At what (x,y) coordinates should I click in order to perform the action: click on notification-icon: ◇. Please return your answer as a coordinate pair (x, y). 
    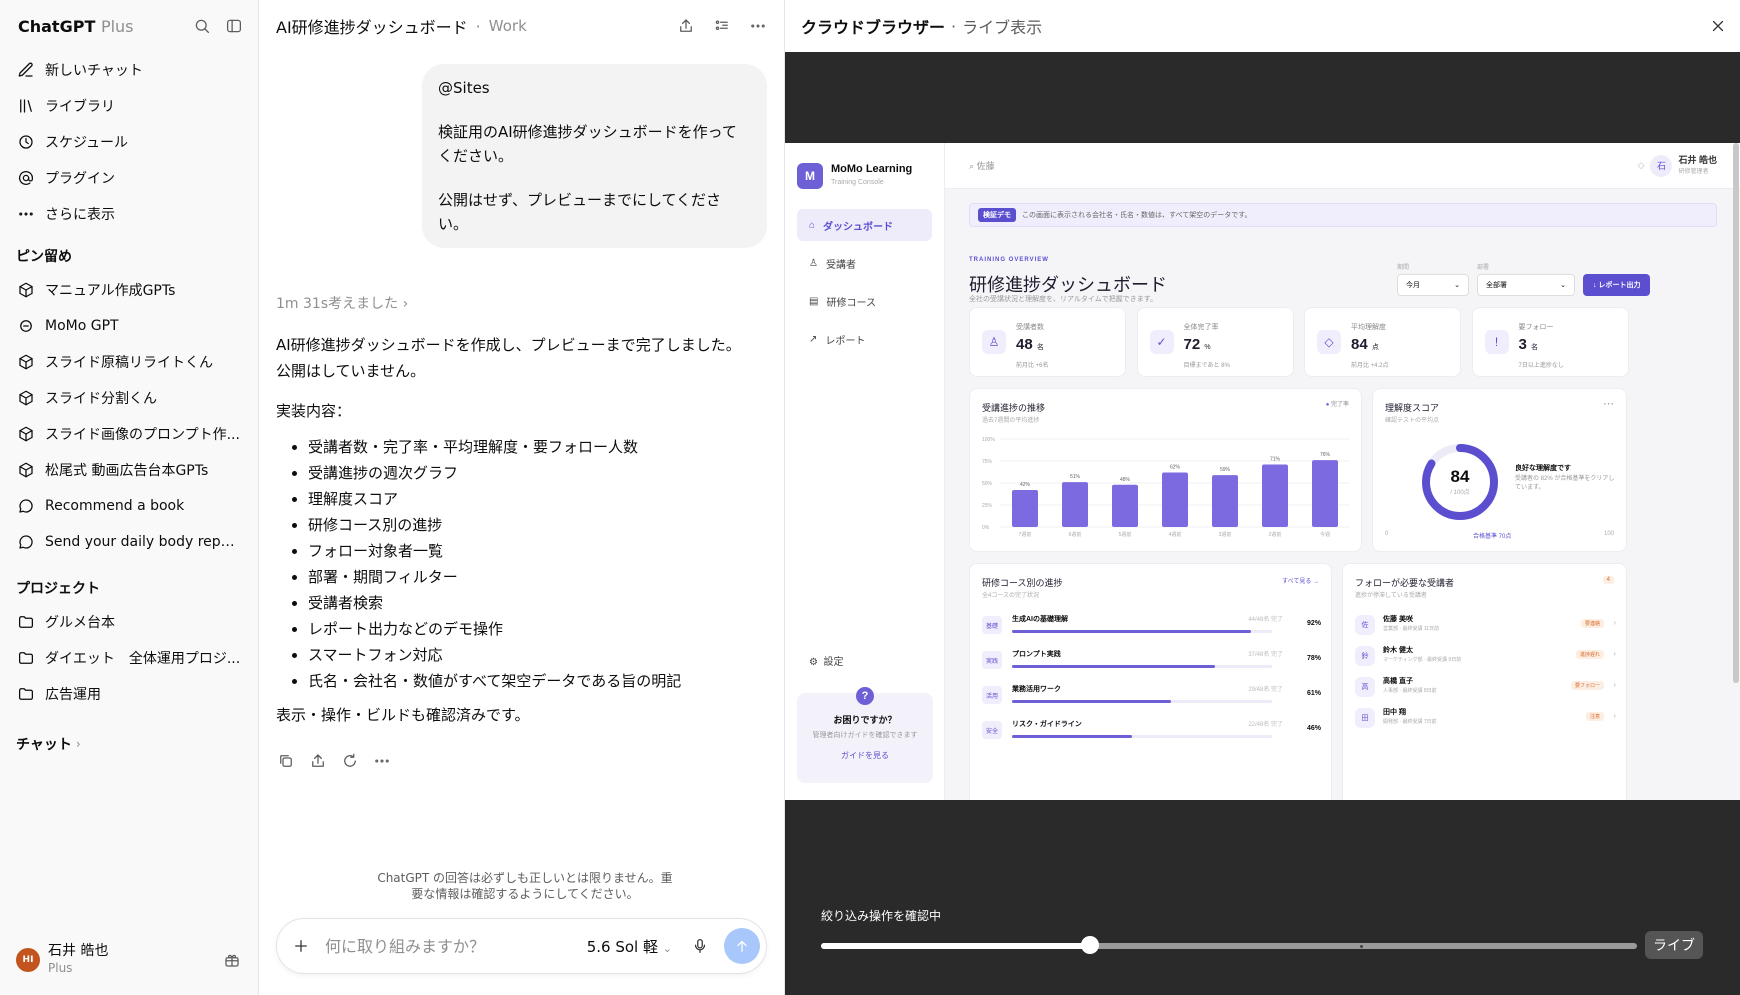
    Looking at the image, I should click on (1641, 165).